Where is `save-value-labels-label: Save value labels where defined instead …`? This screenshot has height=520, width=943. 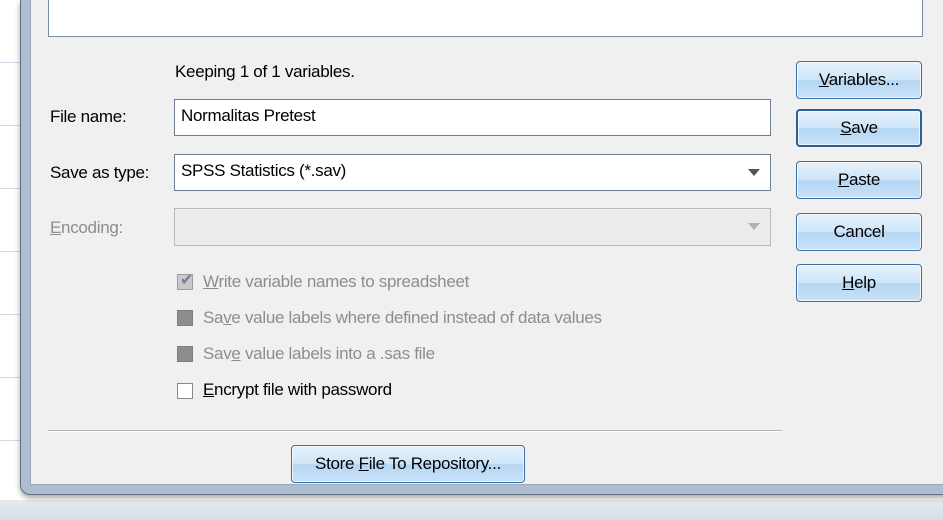 save-value-labels-label: Save value labels where defined instead … is located at coordinates (402, 317).